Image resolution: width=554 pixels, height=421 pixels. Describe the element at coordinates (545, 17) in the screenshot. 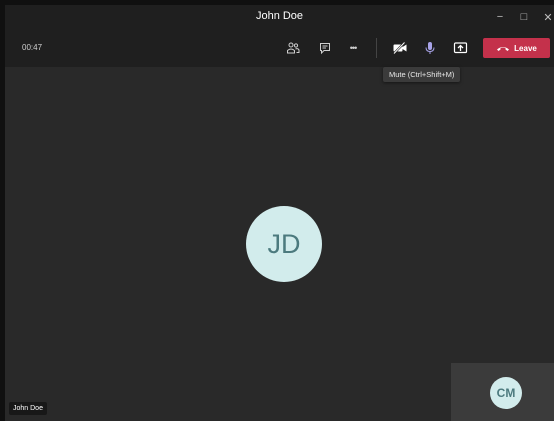

I see `close-button: ✕` at that location.